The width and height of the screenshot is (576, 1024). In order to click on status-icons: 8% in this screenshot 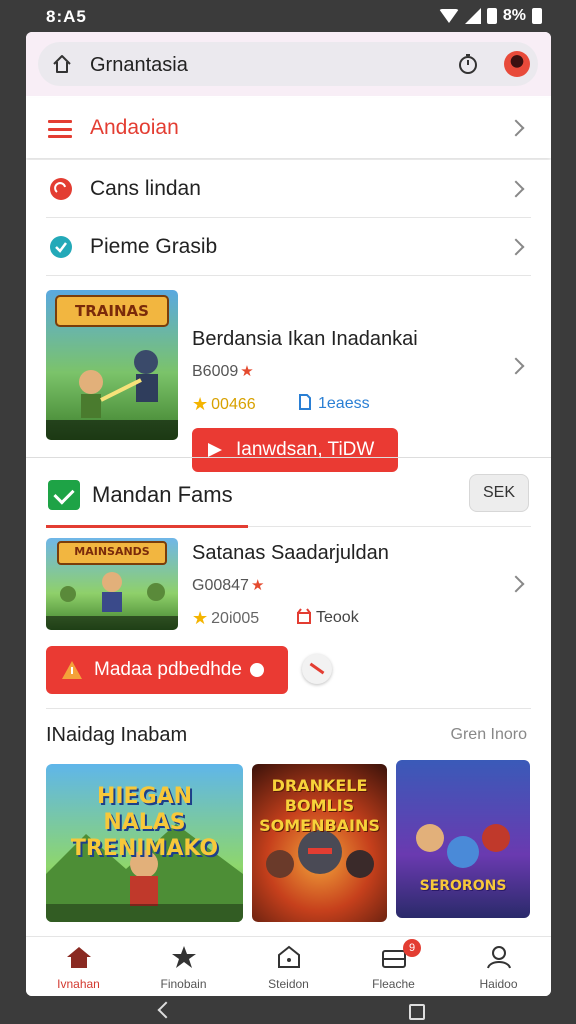, I will do `click(490, 16)`.